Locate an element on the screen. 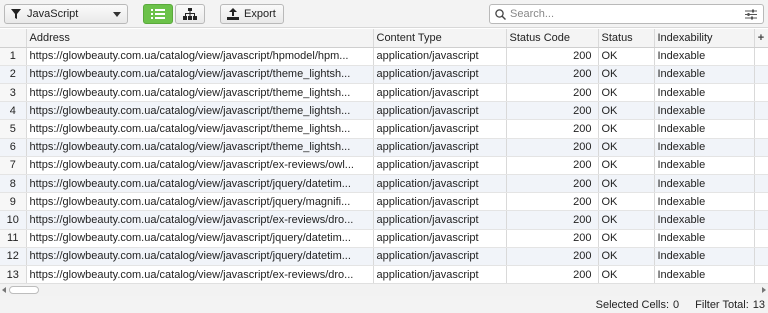 The width and height of the screenshot is (768, 313). tree-view-button is located at coordinates (190, 14).